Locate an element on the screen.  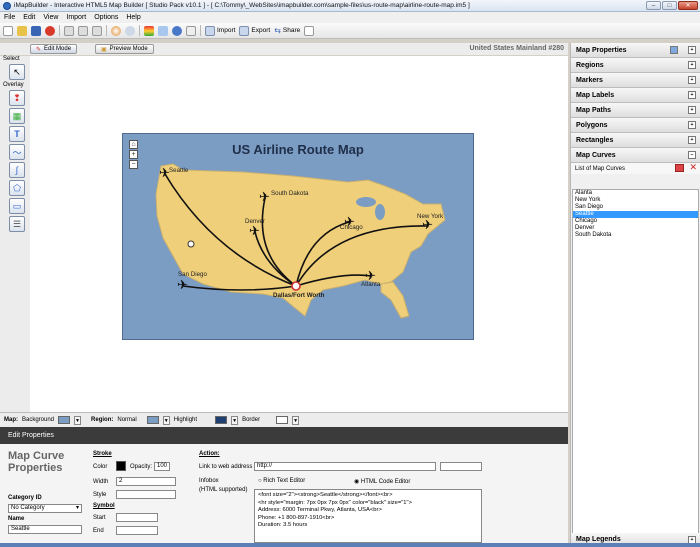
panel-map-properties: Map Properties + is located at coordinates (635, 50).